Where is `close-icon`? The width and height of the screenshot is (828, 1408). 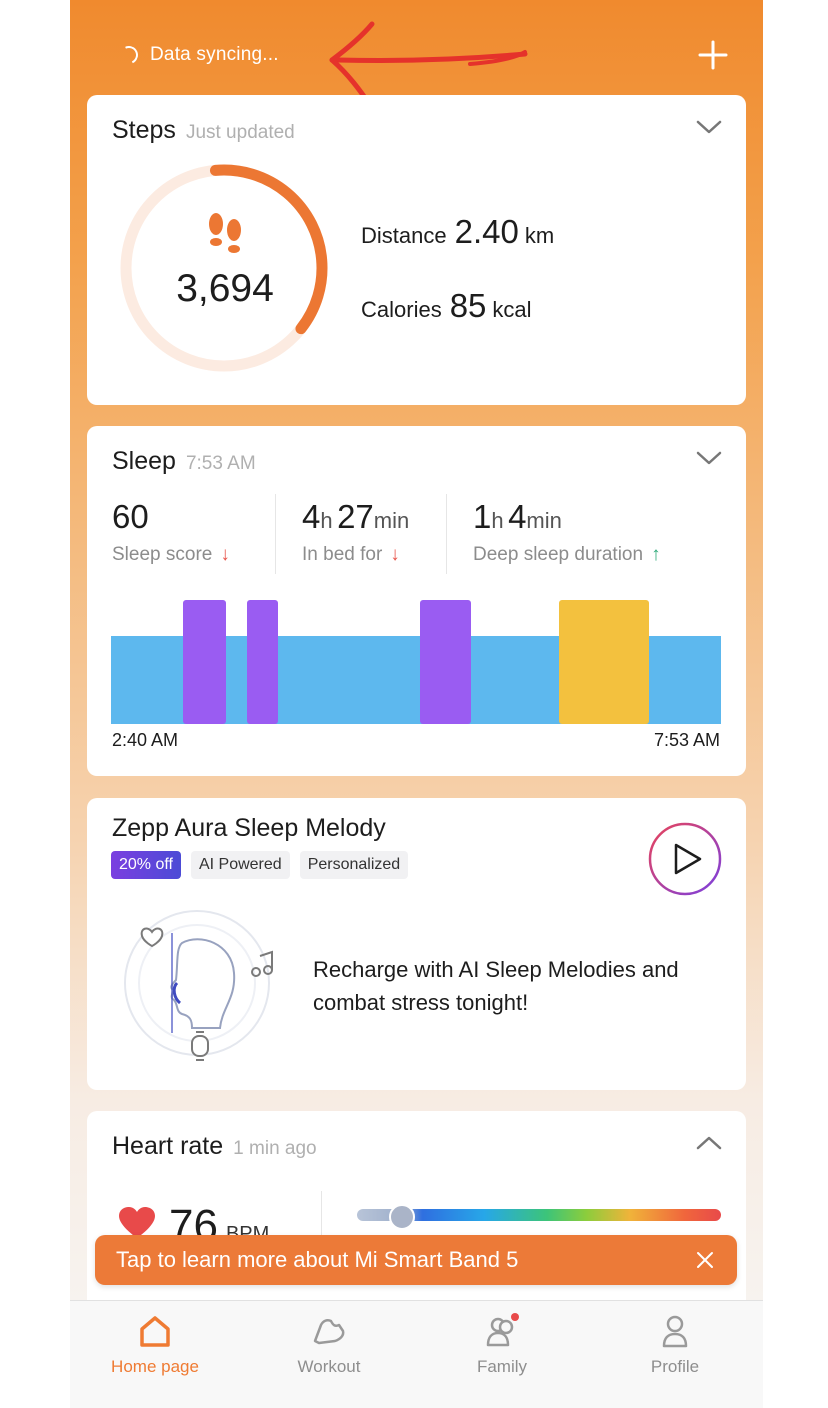 close-icon is located at coordinates (705, 1260).